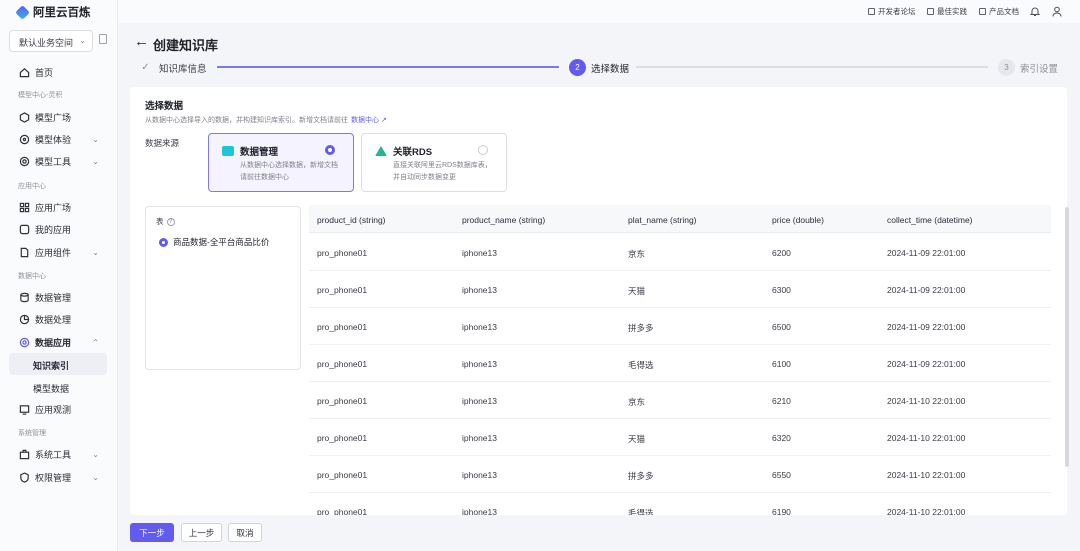 The height and width of the screenshot is (551, 1080). Describe the element at coordinates (53, 252) in the screenshot. I see `sidebar-item-label: 应用组件` at that location.